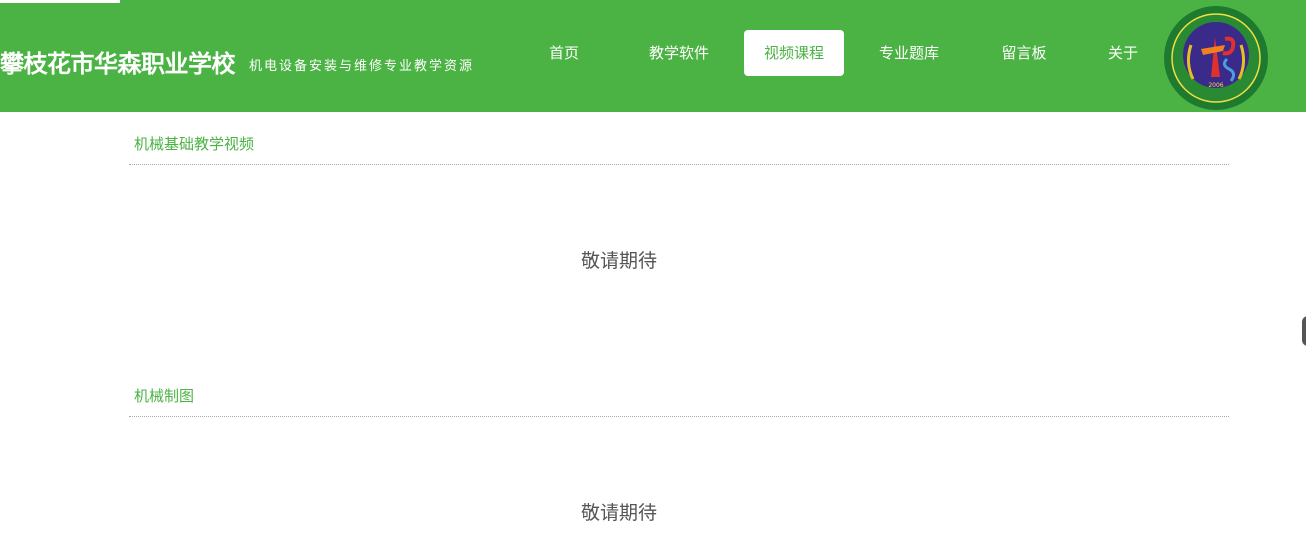 This screenshot has height=534, width=1306. What do you see at coordinates (1215, 85) in the screenshot?
I see `logo-year: 2006` at bounding box center [1215, 85].